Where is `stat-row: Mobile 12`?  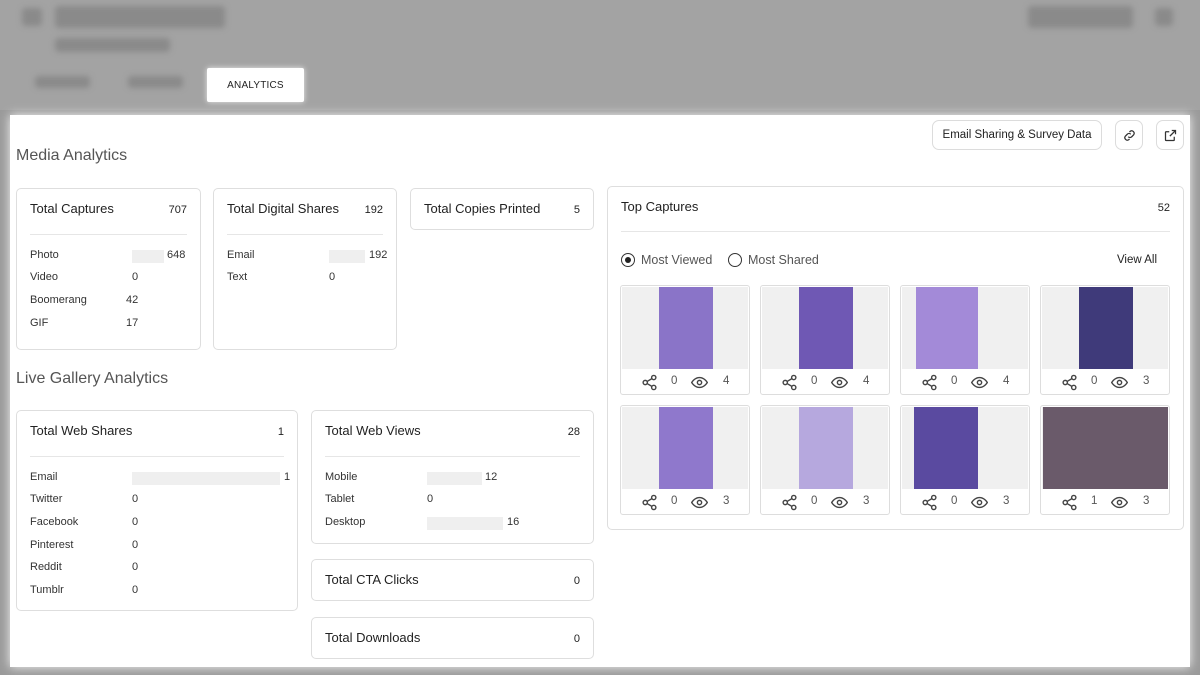
stat-row: Mobile 12 is located at coordinates (455, 478).